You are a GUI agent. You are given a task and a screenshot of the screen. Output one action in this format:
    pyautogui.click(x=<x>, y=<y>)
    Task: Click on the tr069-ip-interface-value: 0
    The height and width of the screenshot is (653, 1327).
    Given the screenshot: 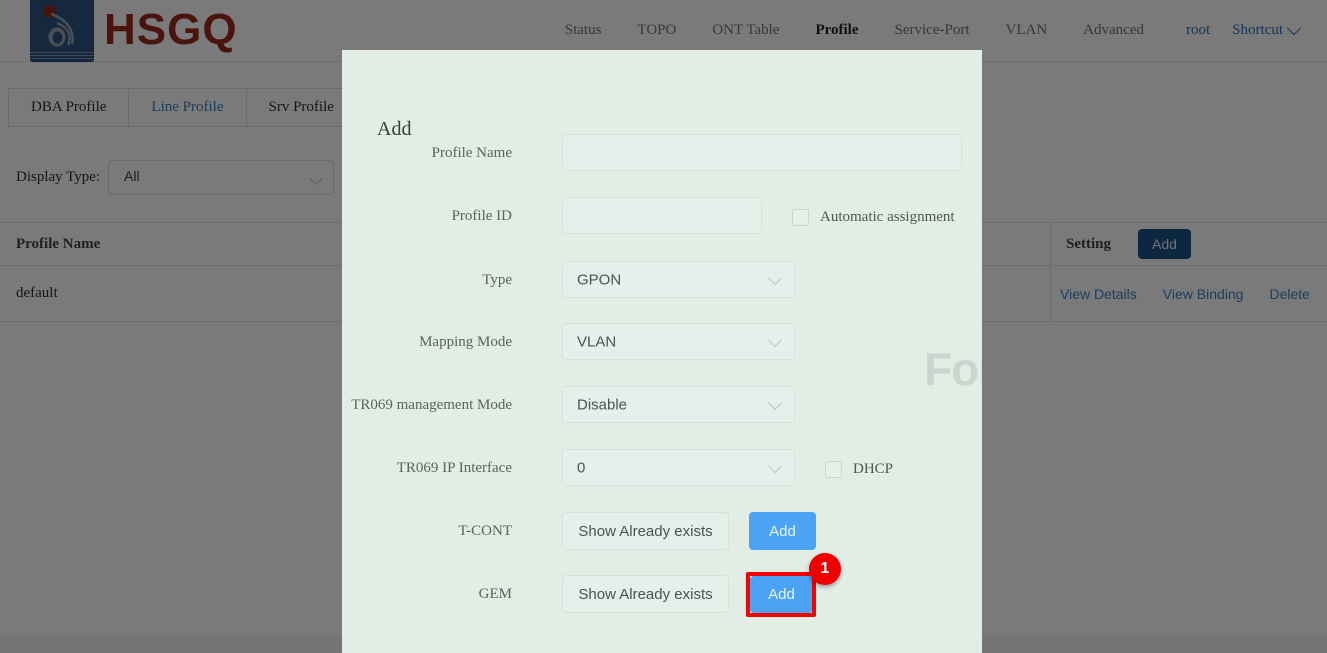 What is the action you would take?
    pyautogui.click(x=581, y=467)
    